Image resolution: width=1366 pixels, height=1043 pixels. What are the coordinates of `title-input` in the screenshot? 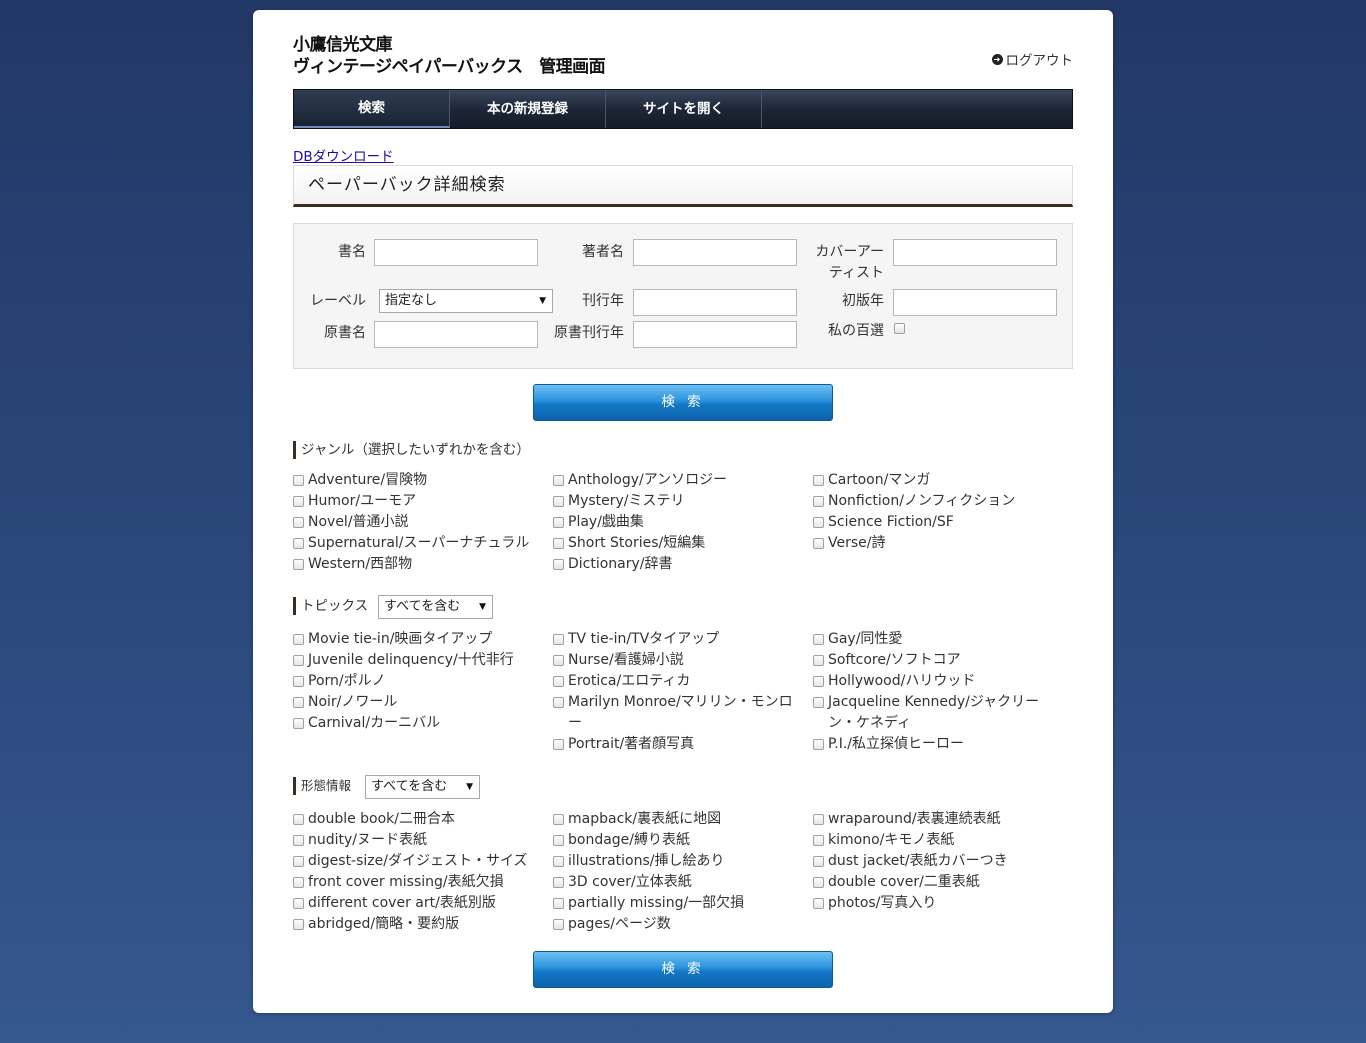 It's located at (456, 252).